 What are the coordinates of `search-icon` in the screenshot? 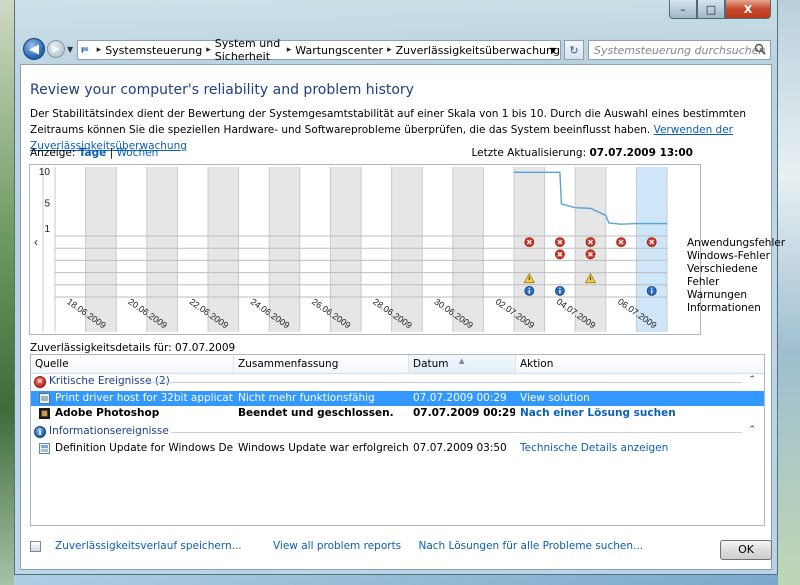 It's located at (760, 49).